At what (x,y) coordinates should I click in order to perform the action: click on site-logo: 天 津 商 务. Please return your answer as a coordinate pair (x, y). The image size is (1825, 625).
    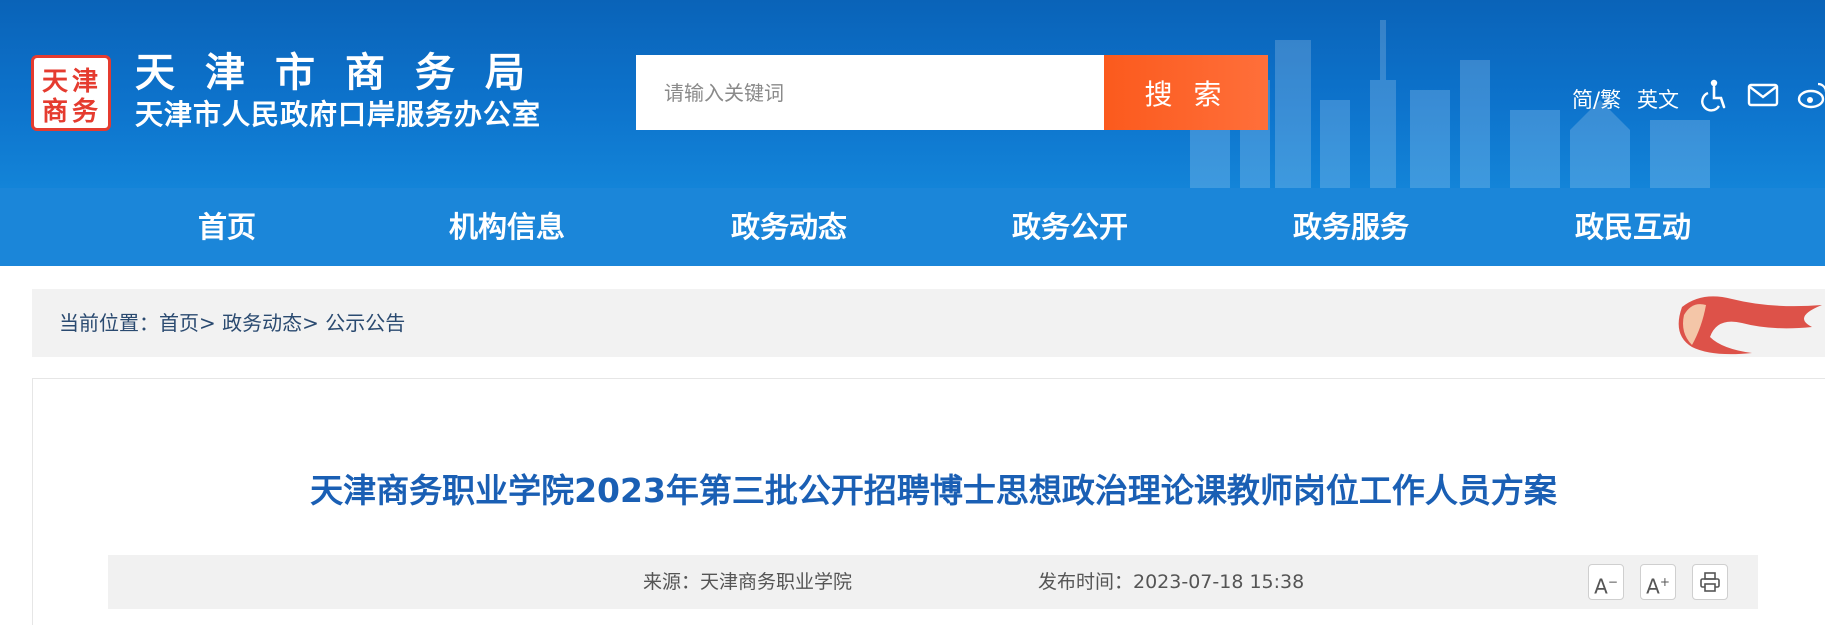
    Looking at the image, I should click on (71, 93).